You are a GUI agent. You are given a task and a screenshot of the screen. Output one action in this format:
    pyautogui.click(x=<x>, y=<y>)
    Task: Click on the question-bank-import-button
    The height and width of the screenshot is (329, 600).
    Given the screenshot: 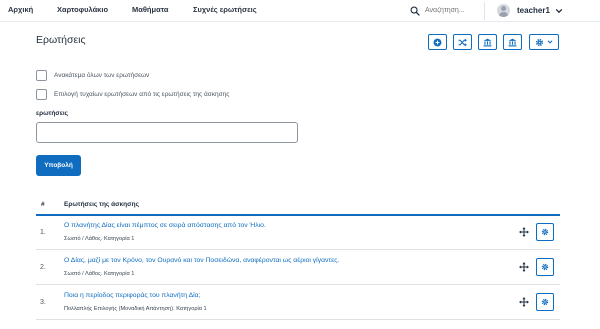 What is the action you would take?
    pyautogui.click(x=512, y=42)
    